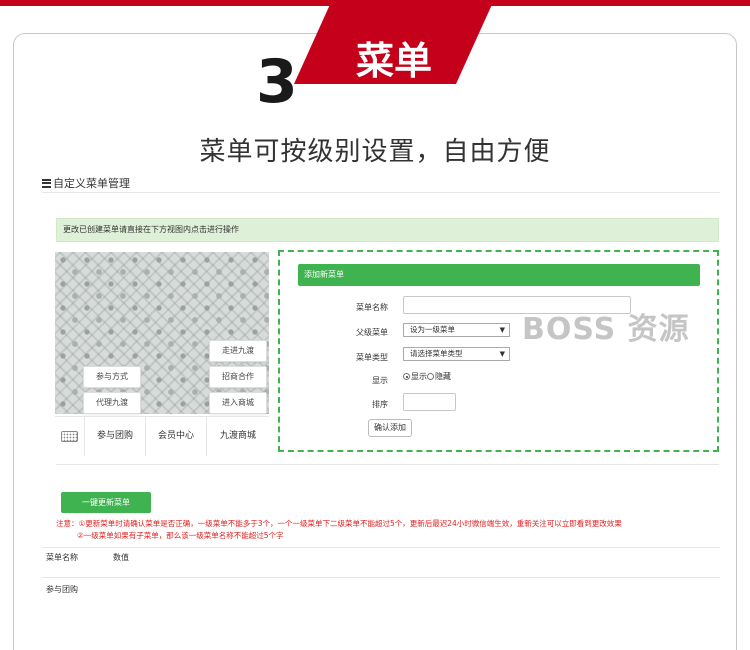 Image resolution: width=750 pixels, height=650 pixels. I want to click on submenu-item: 代理九渡, so click(112, 403).